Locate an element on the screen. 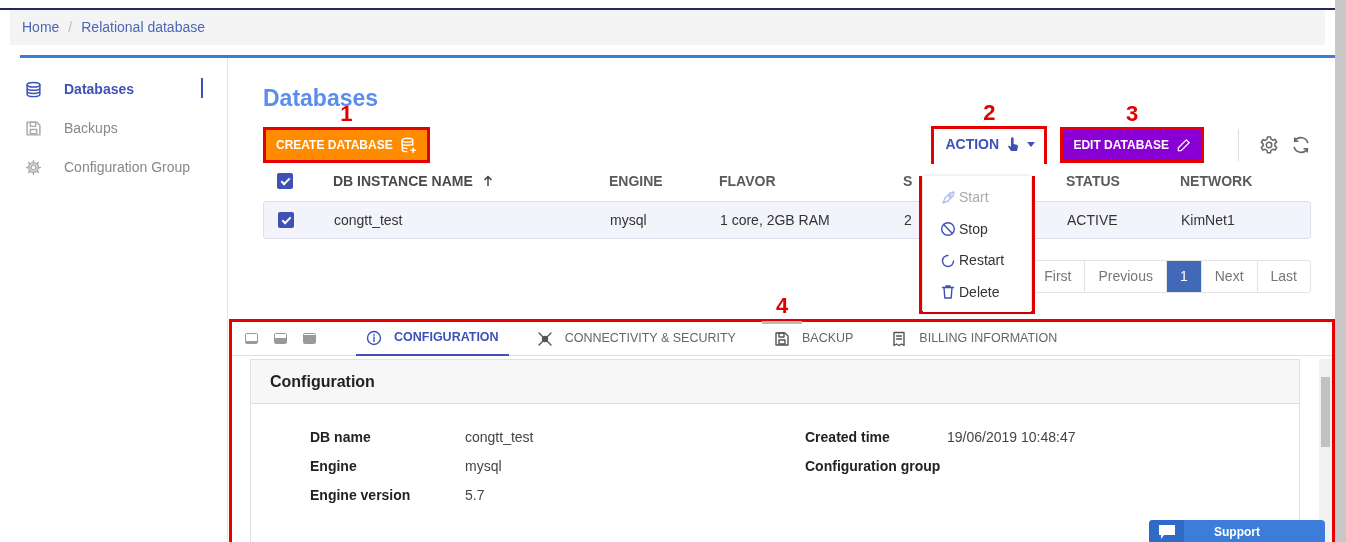 Image resolution: width=1346 pixels, height=542 pixels. field-label: Configuration group is located at coordinates (873, 466).